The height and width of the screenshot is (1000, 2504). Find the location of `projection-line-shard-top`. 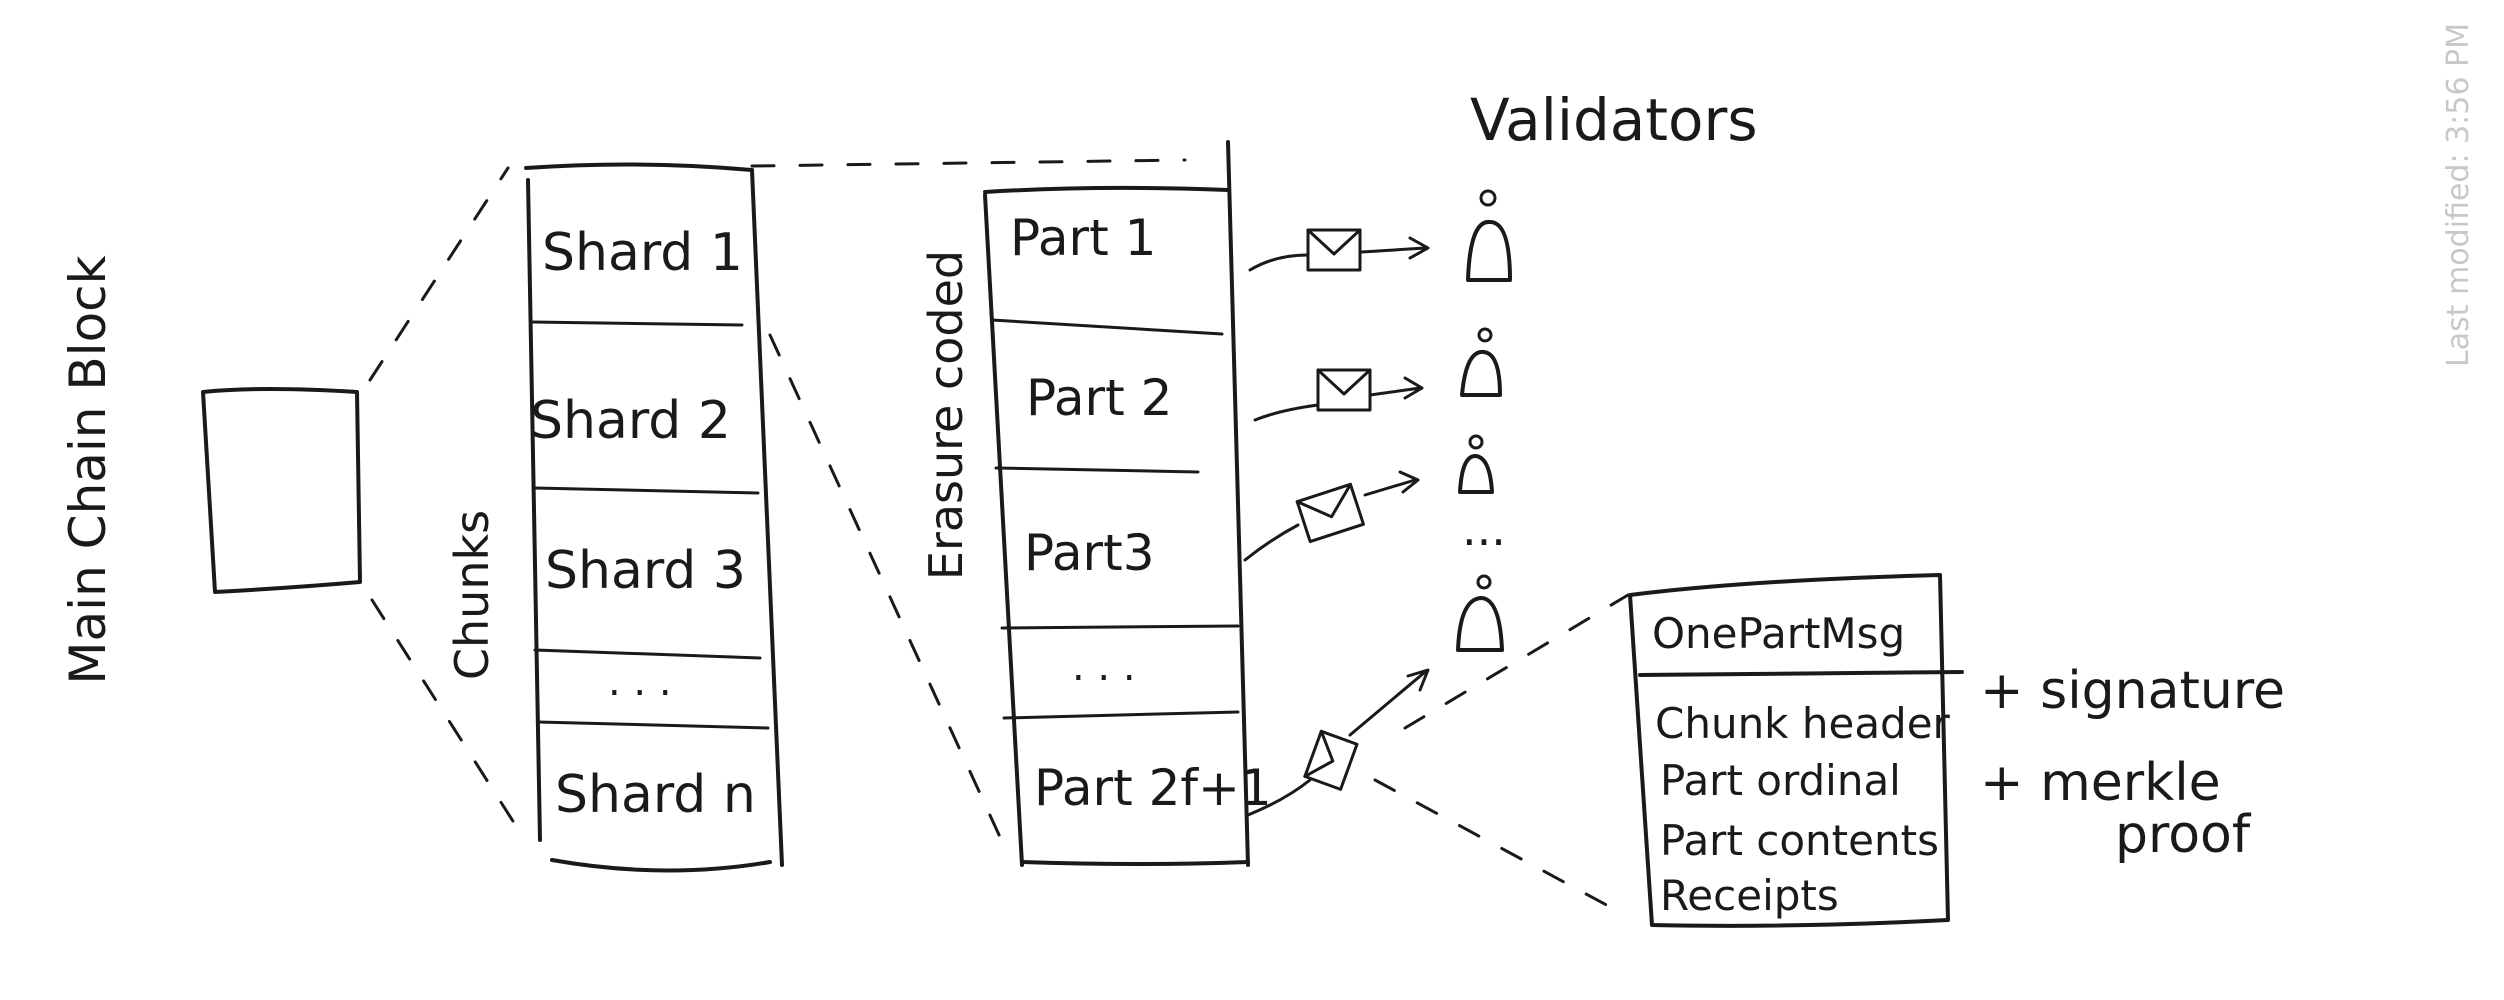

projection-line-shard-top is located at coordinates (968, 163).